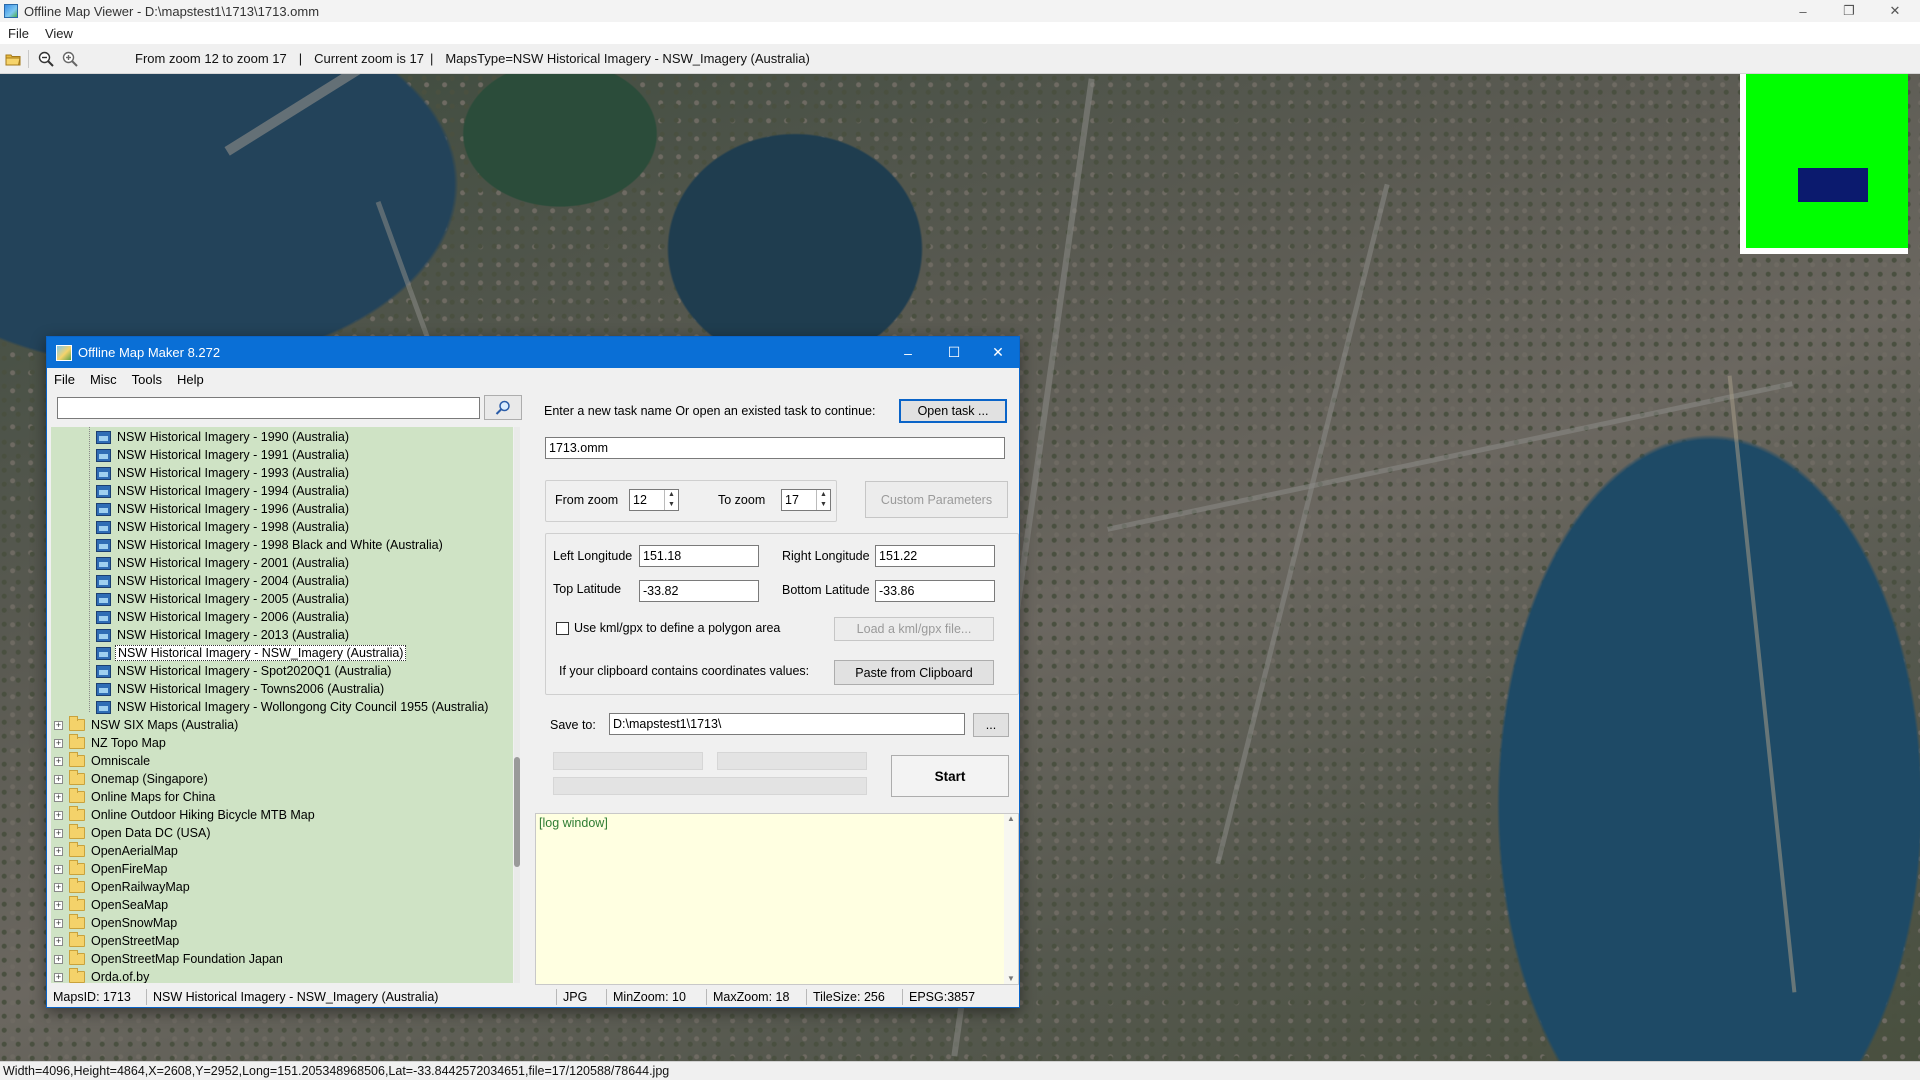 The height and width of the screenshot is (1080, 1920). What do you see at coordinates (699, 556) in the screenshot?
I see `left-longitude-field: 151.18` at bounding box center [699, 556].